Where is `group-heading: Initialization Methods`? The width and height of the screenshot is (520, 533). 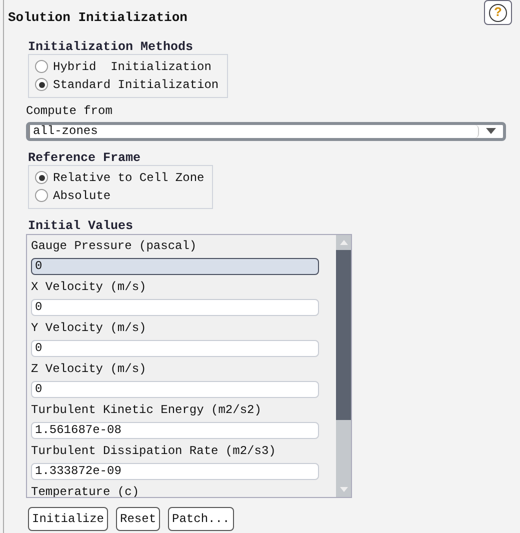
group-heading: Initialization Methods is located at coordinates (111, 47).